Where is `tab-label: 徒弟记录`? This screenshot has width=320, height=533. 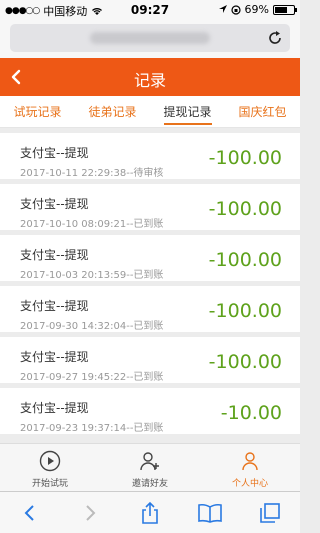 tab-label: 徒弟记录 is located at coordinates (112, 112).